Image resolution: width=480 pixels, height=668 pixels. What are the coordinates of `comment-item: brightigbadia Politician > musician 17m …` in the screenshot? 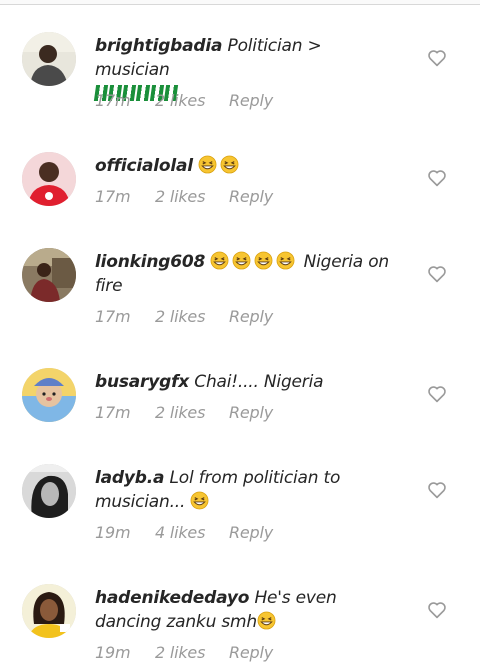 It's located at (240, 82).